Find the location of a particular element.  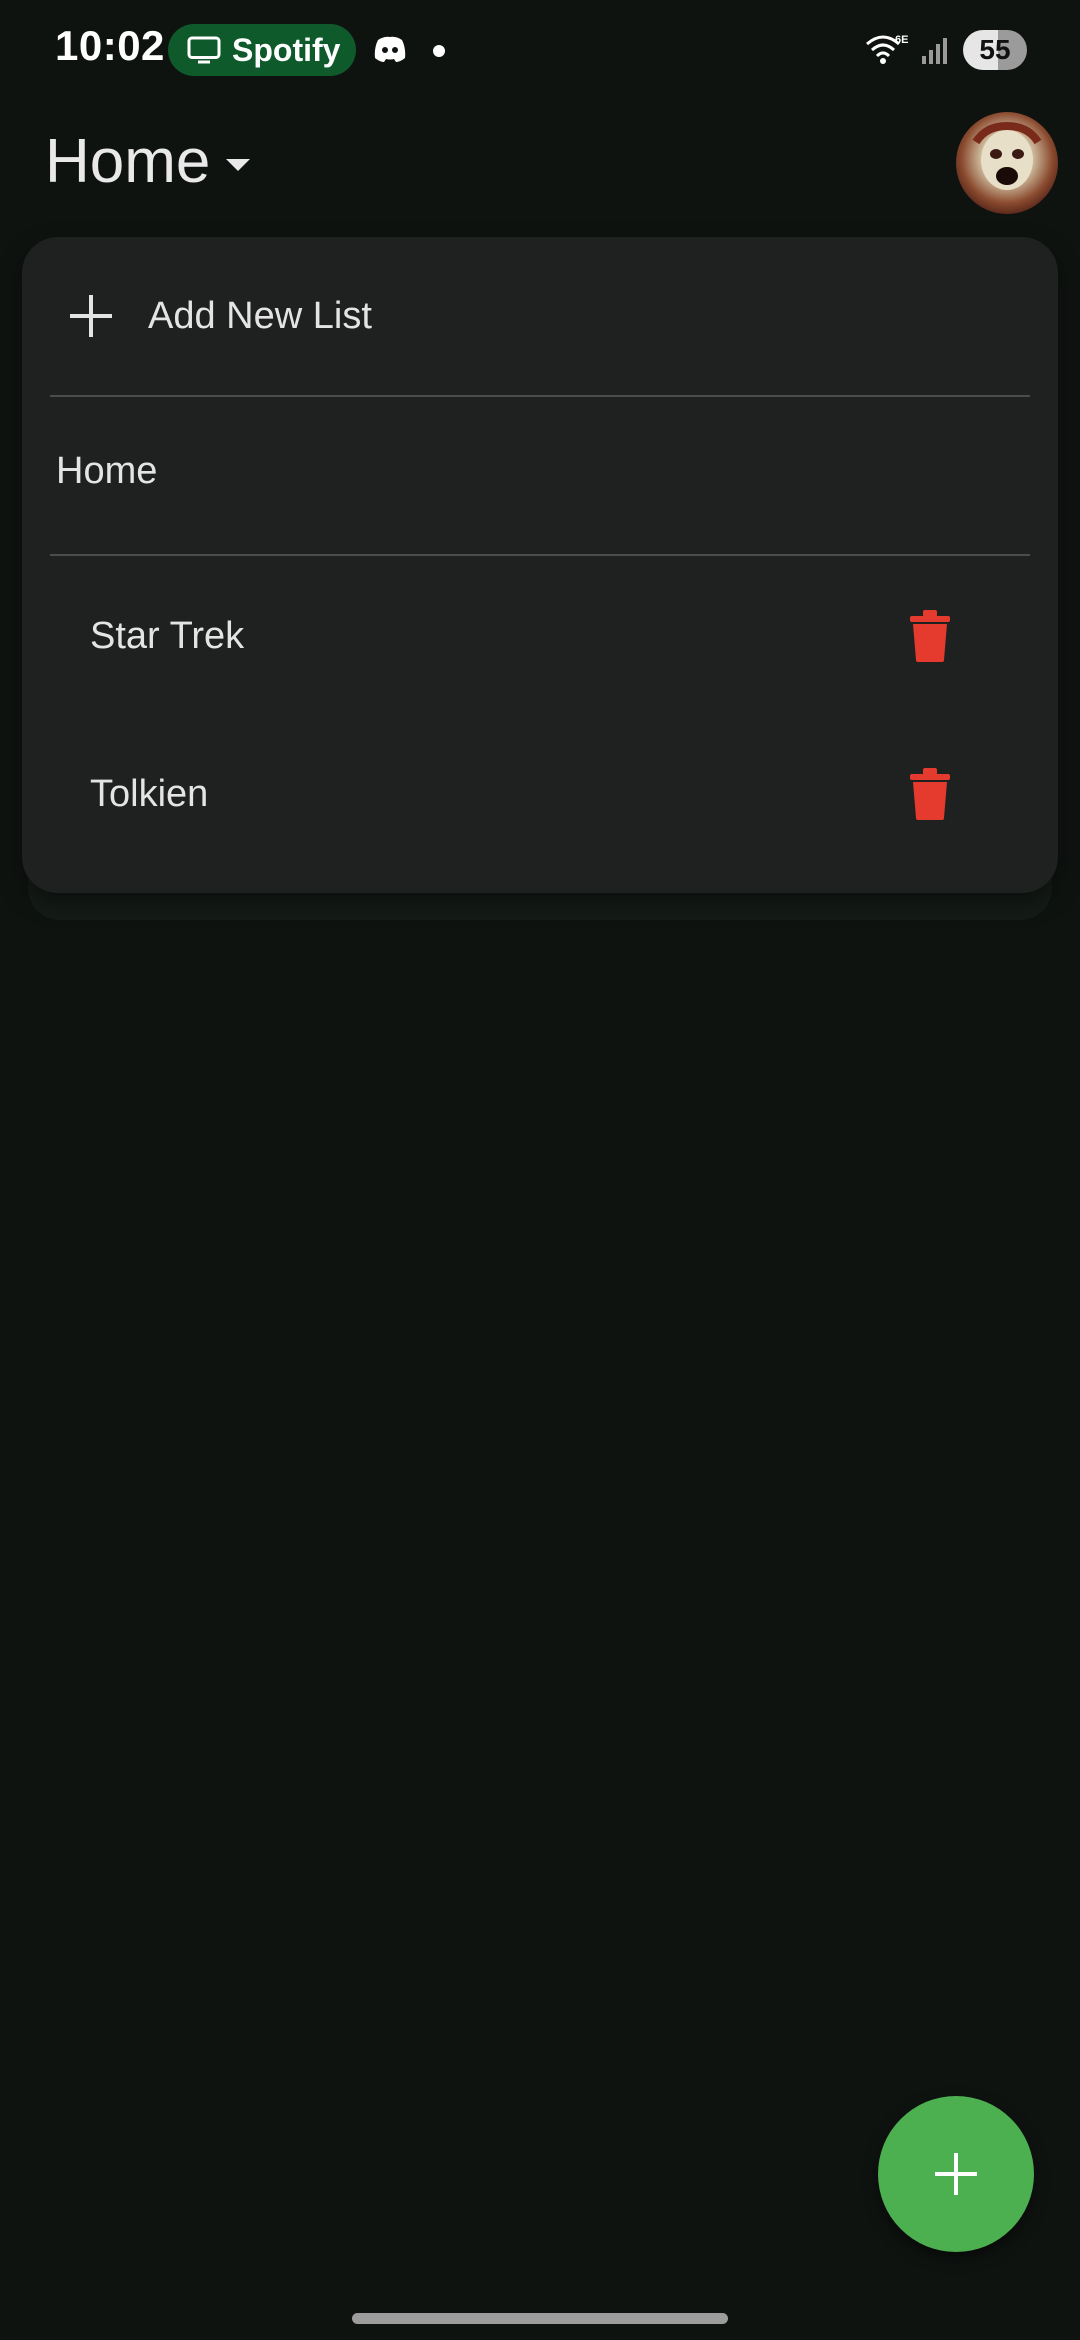

add-new-list-button: Add New List is located at coordinates (540, 316).